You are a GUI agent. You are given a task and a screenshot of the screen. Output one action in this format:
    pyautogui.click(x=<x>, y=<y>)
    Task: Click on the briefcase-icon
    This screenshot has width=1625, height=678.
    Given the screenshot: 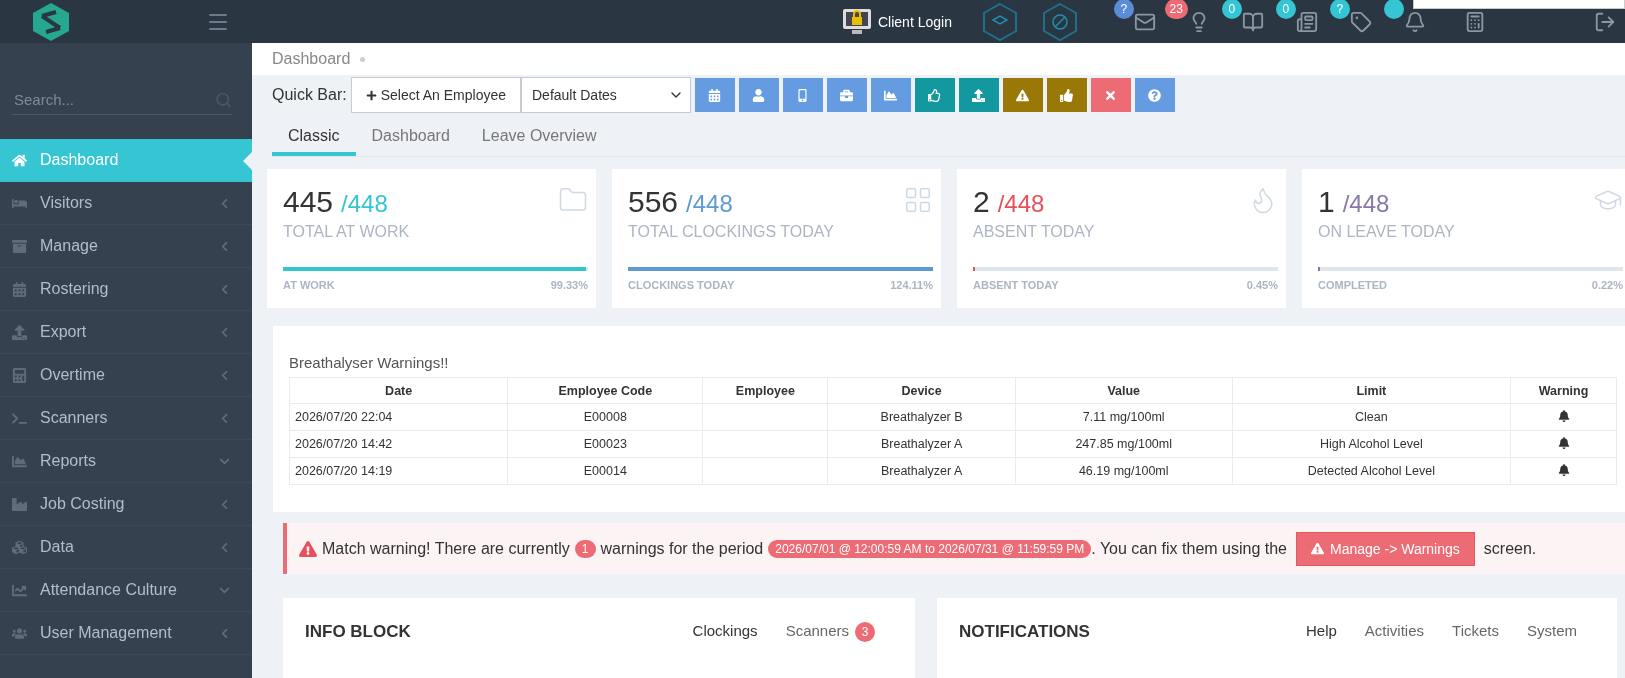 What is the action you would take?
    pyautogui.click(x=847, y=95)
    